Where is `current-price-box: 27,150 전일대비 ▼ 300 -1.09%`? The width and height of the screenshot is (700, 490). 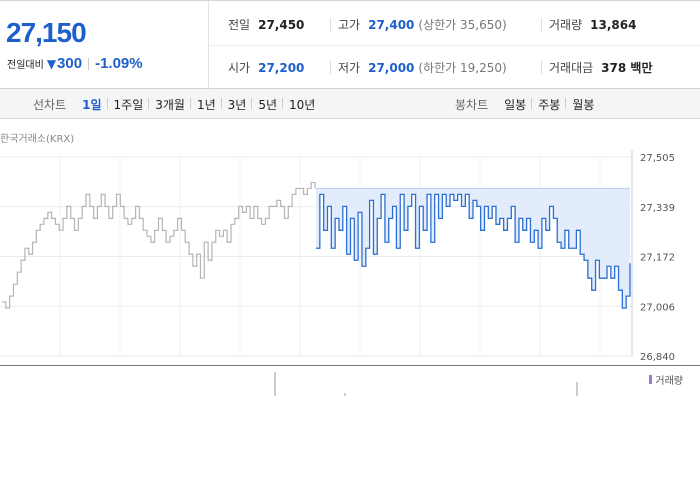 current-price-box: 27,150 전일대비 ▼ 300 -1.09% is located at coordinates (104, 45).